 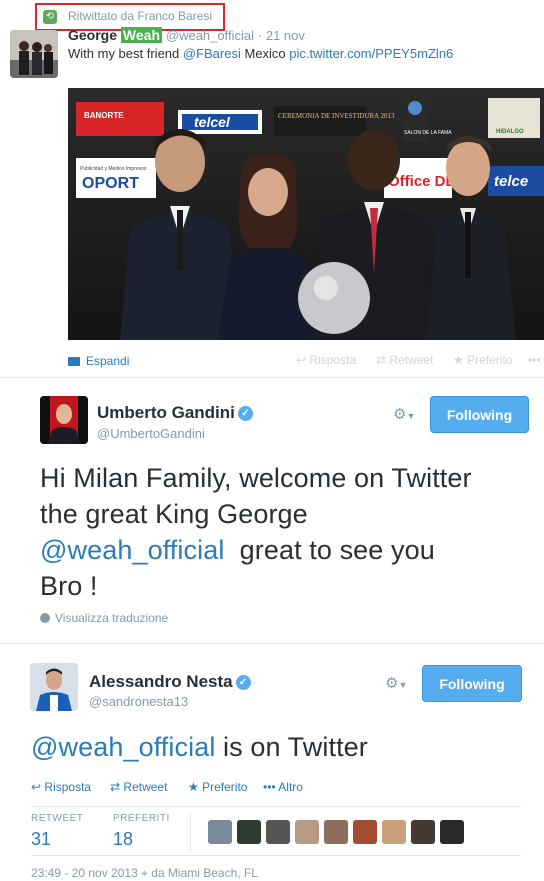 I want to click on more-label: Altro, so click(x=290, y=787).